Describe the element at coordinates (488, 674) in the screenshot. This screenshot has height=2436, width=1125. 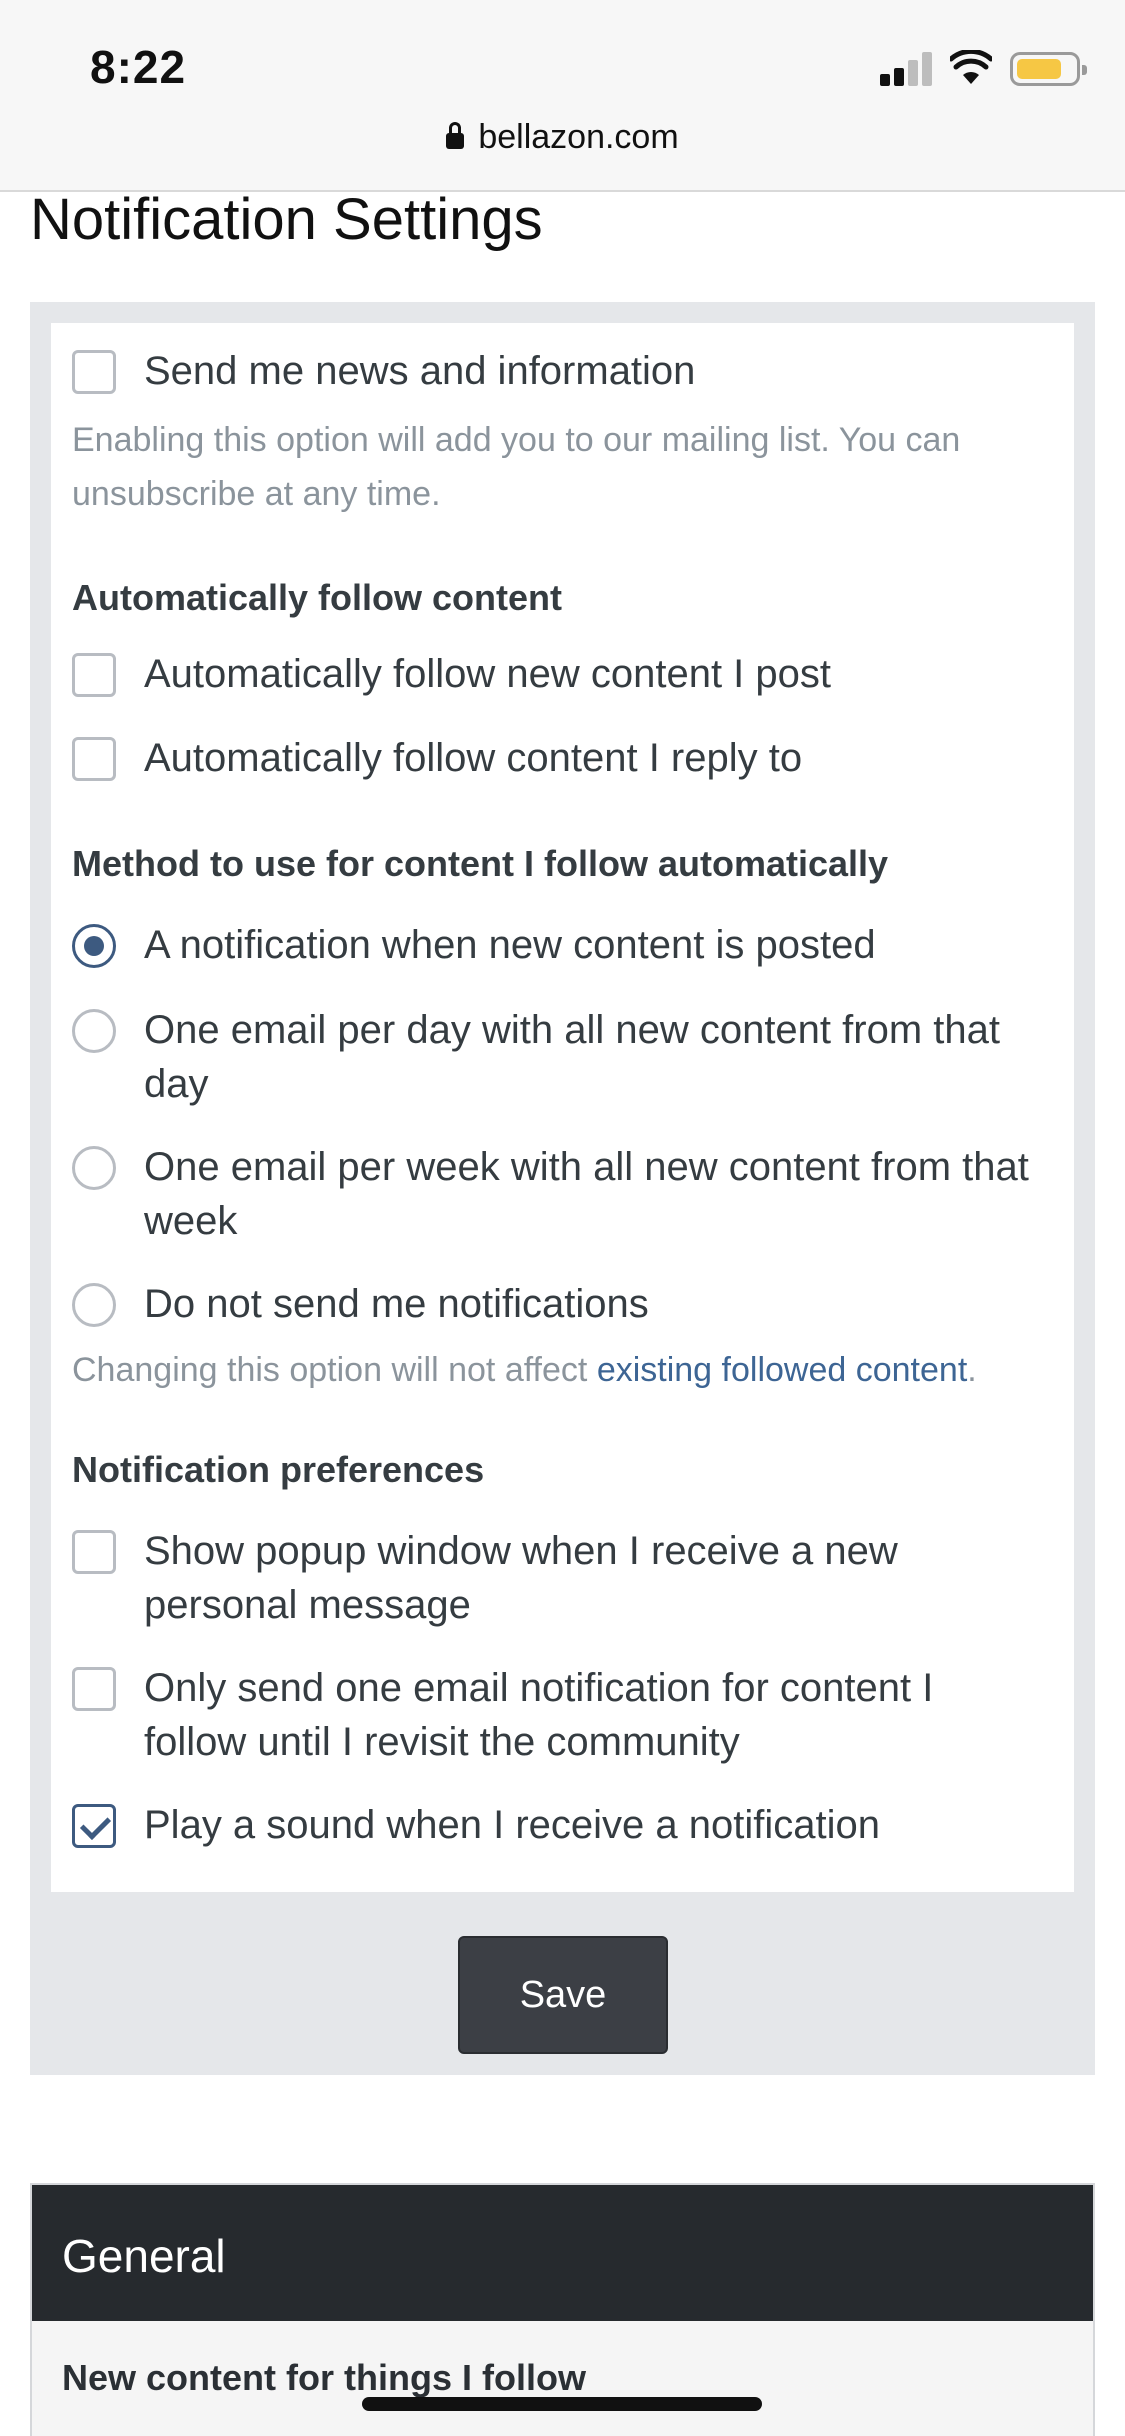
I see `auto-follow-post-label: Automatically follow new content I post` at that location.